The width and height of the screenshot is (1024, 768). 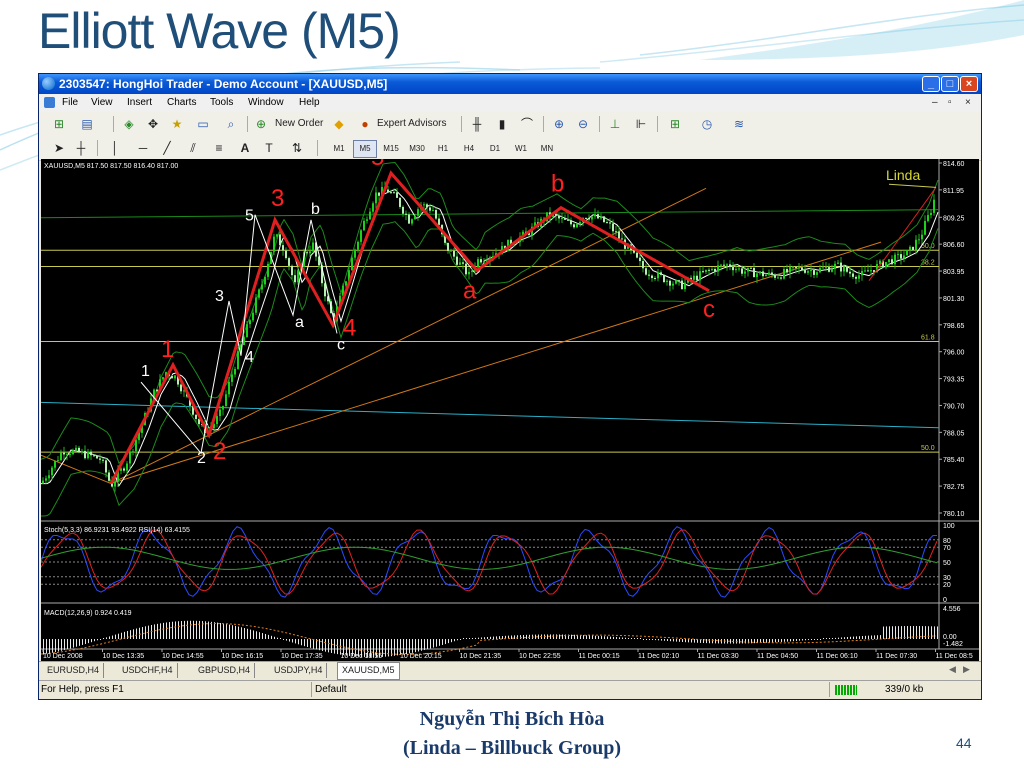 I want to click on new-order-icon: ⊕, so click(x=261, y=124).